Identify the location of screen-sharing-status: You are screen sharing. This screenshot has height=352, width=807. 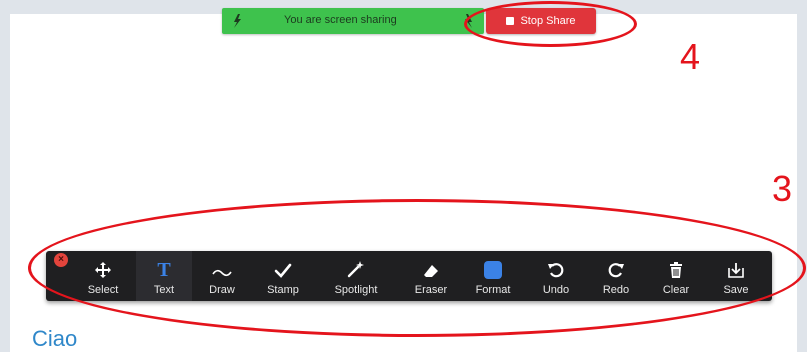
(340, 20).